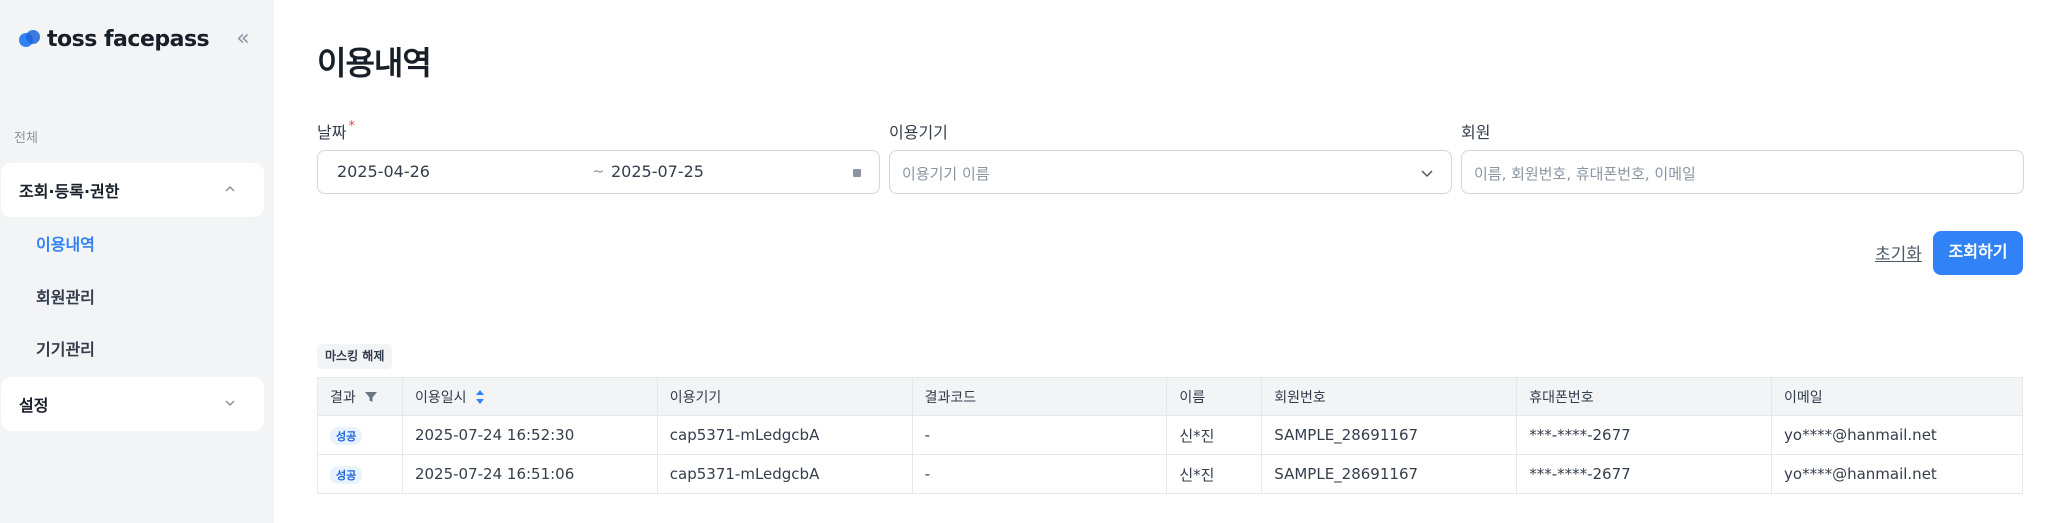  I want to click on table-header-row: 결과 이용일시 이용기기 결과코드 이름 회원번호 휴대폰번호 이메일, so click(1170, 396).